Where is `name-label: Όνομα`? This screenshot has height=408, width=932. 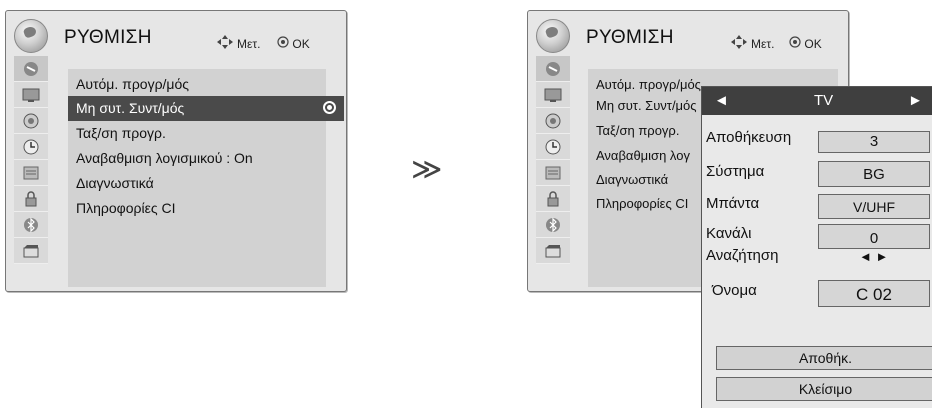 name-label: Όνομα is located at coordinates (734, 290).